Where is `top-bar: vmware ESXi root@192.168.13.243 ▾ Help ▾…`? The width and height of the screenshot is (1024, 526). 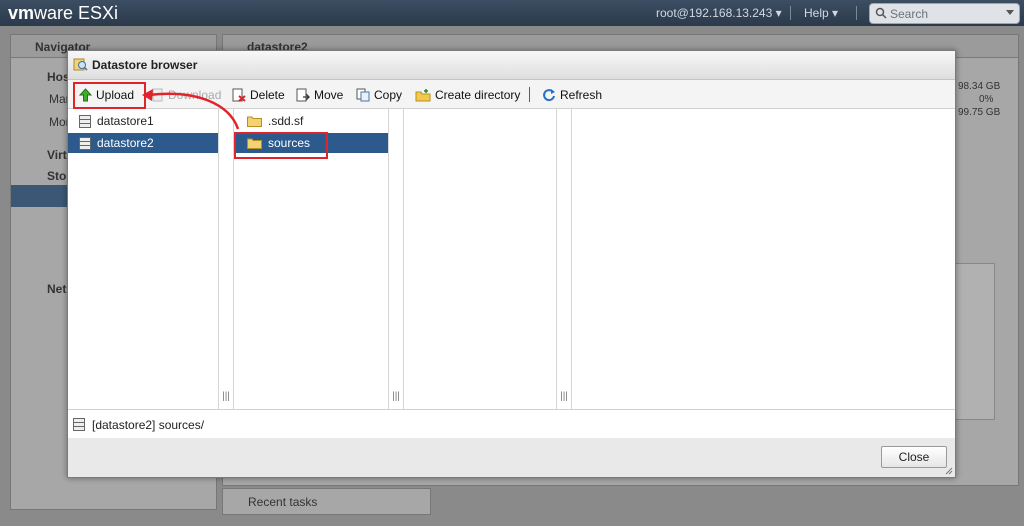 top-bar: vmware ESXi root@192.168.13.243 ▾ Help ▾… is located at coordinates (512, 13).